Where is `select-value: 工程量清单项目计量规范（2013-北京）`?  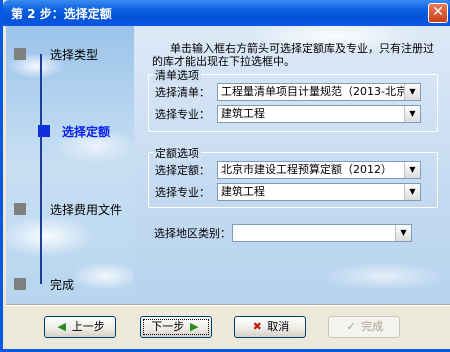
select-value: 工程量清单项目计量规范（2013-北京） is located at coordinates (319, 91).